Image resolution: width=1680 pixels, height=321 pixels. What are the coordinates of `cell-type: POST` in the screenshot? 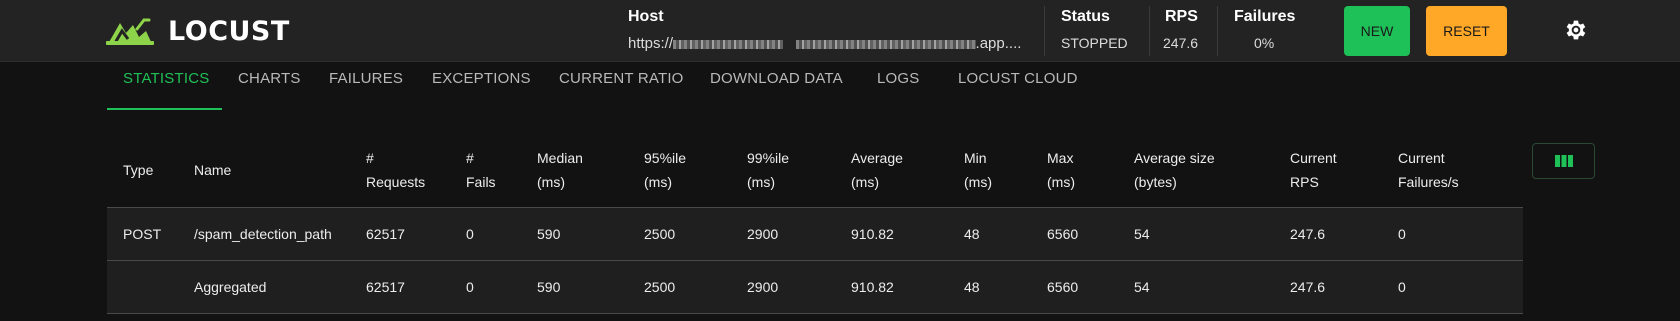 It's located at (142, 234).